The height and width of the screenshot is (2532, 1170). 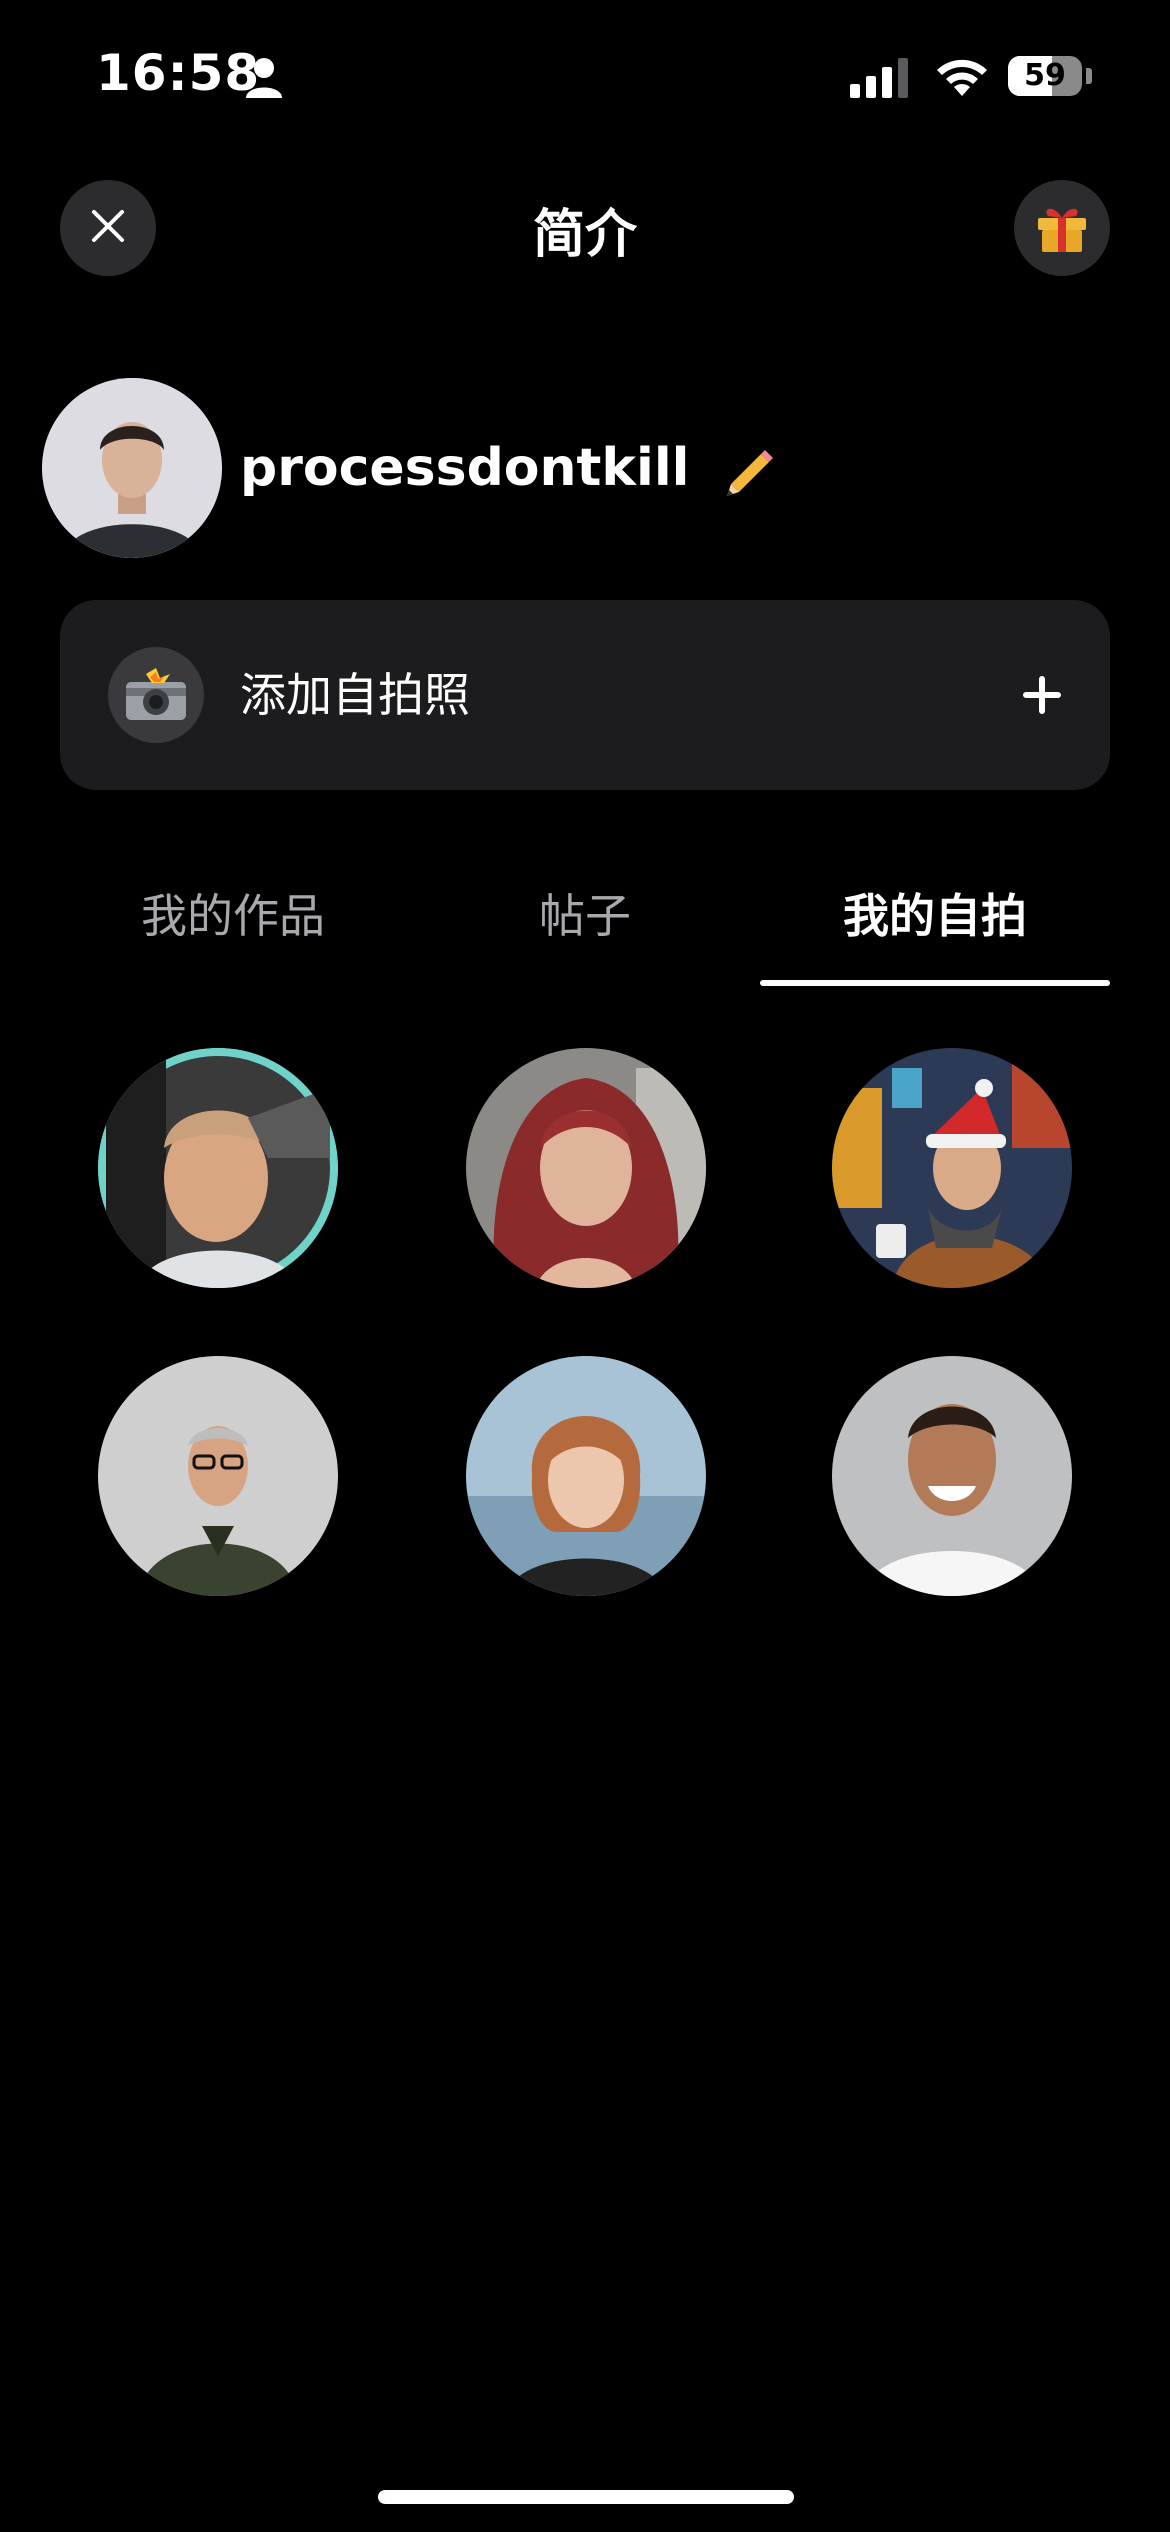 I want to click on person-icon, so click(x=264, y=78).